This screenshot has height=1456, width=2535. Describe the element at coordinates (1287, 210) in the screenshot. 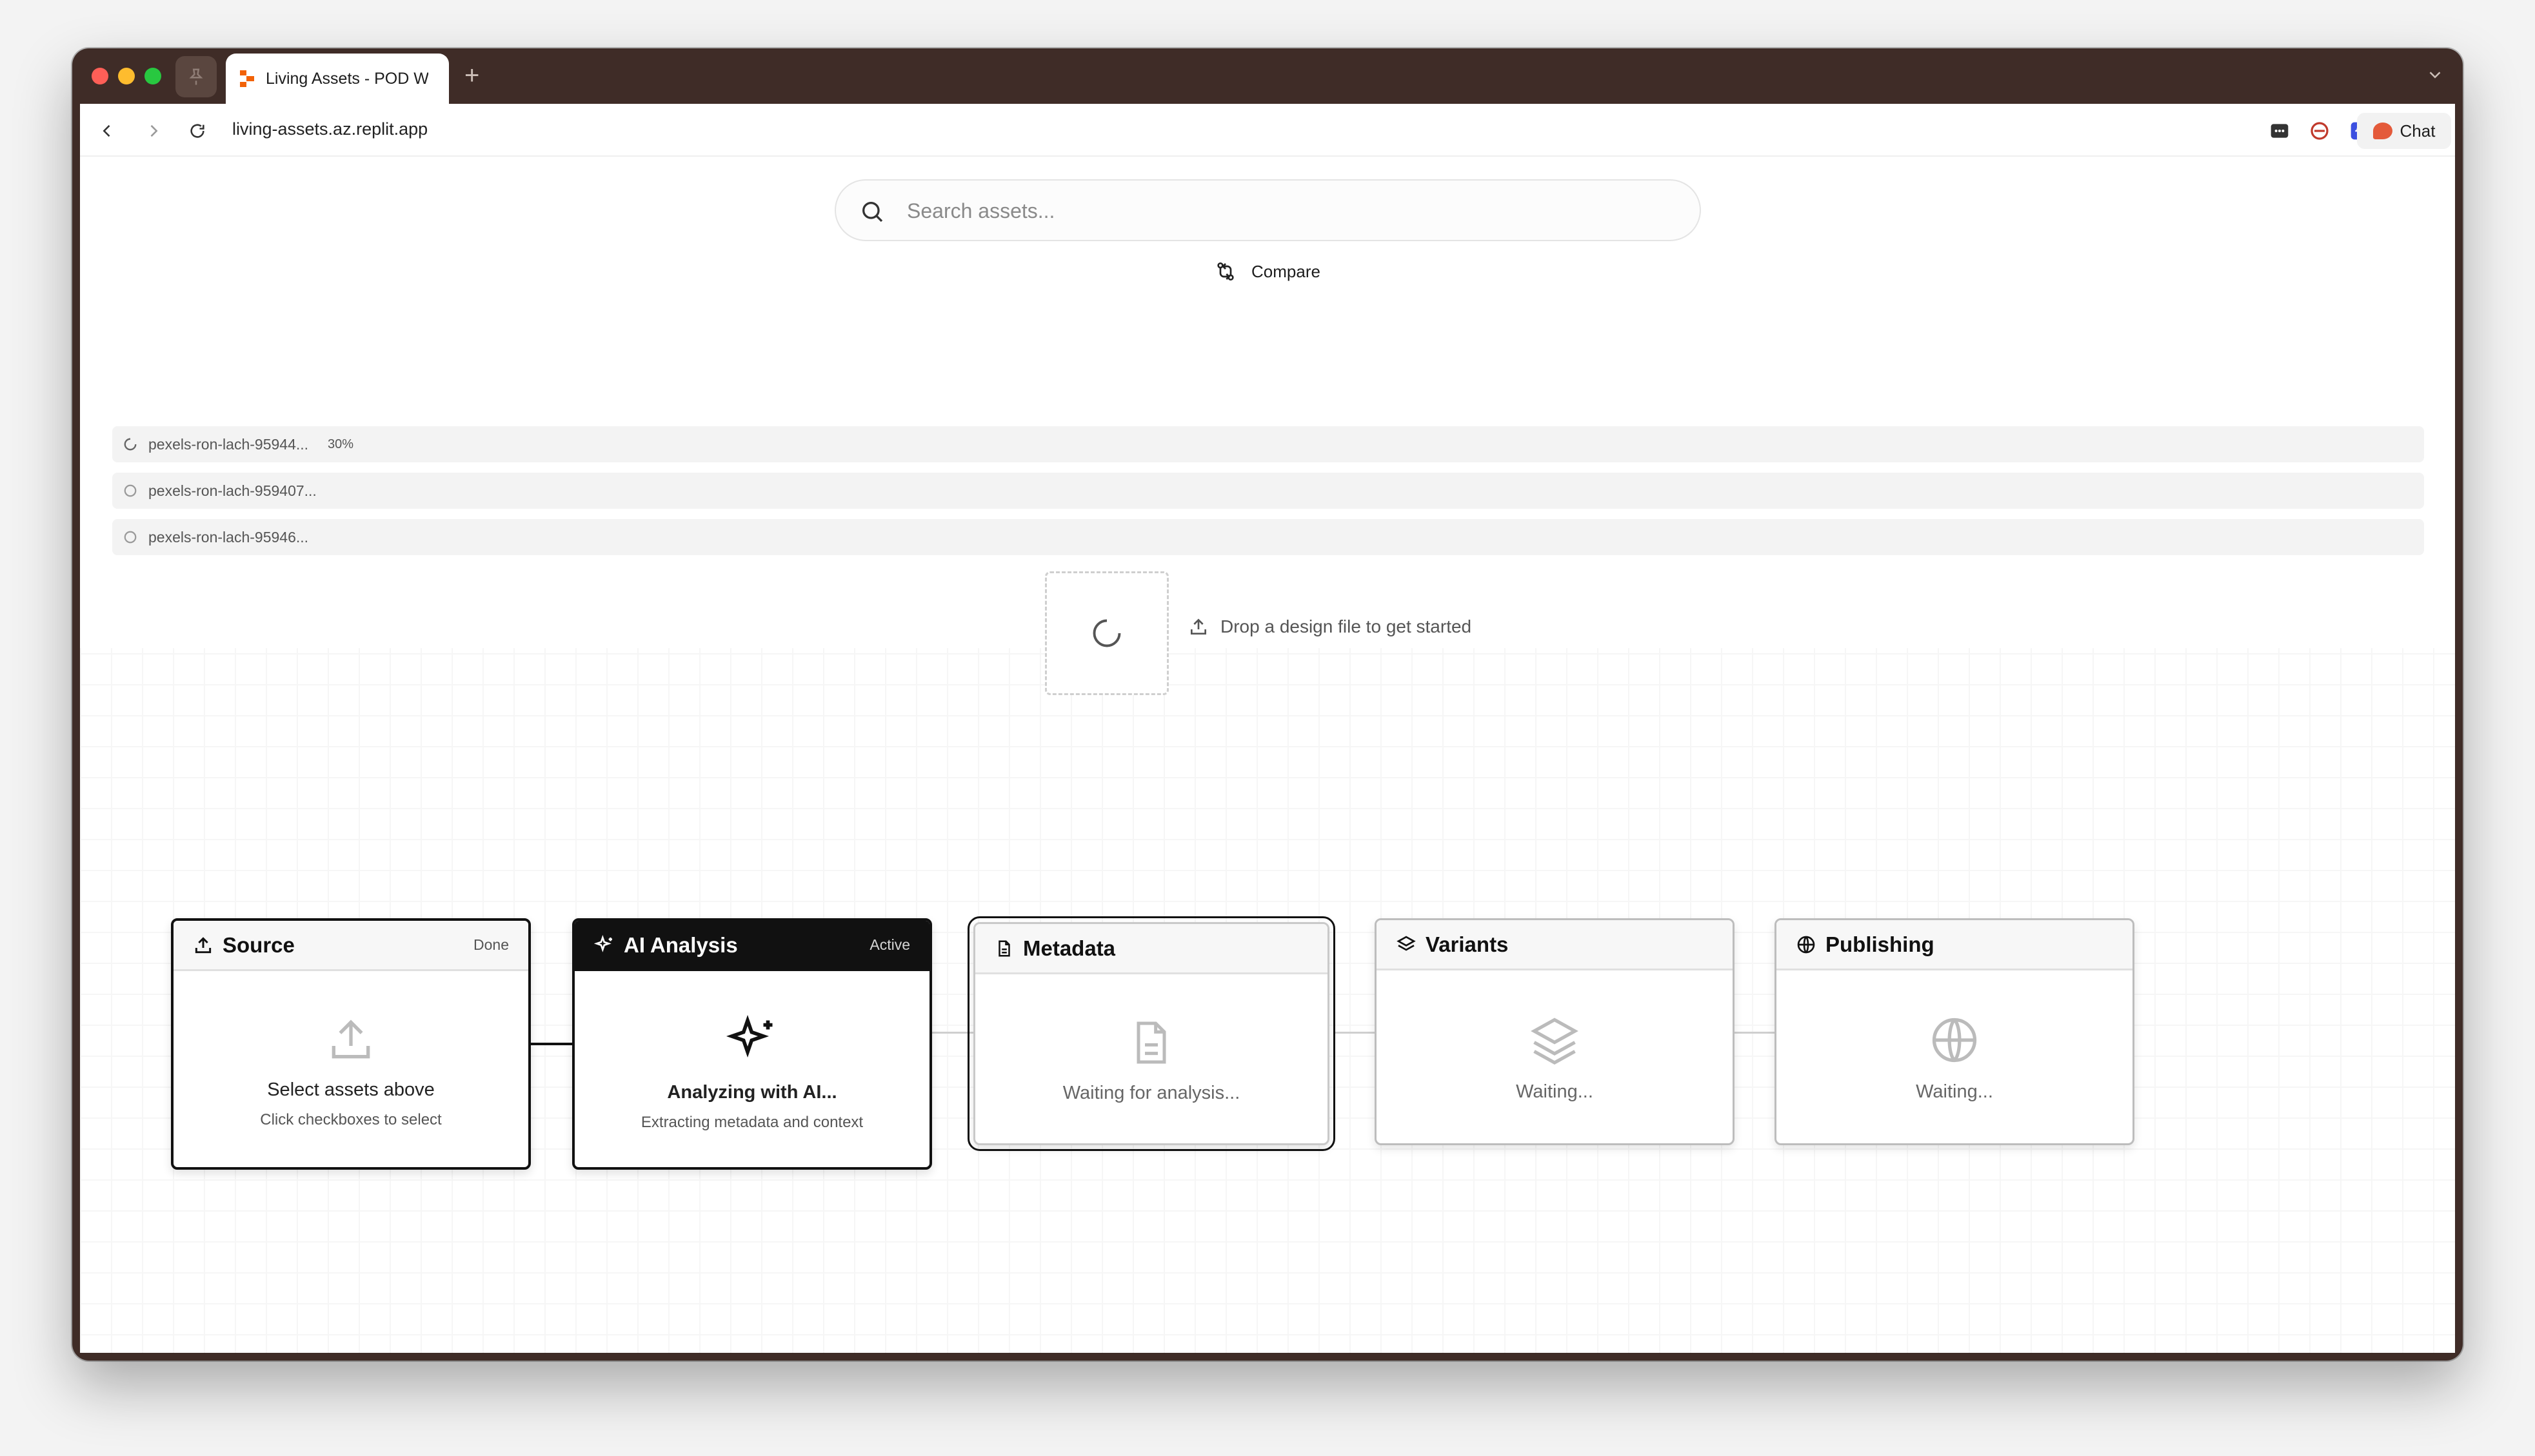

I see `search-input` at that location.